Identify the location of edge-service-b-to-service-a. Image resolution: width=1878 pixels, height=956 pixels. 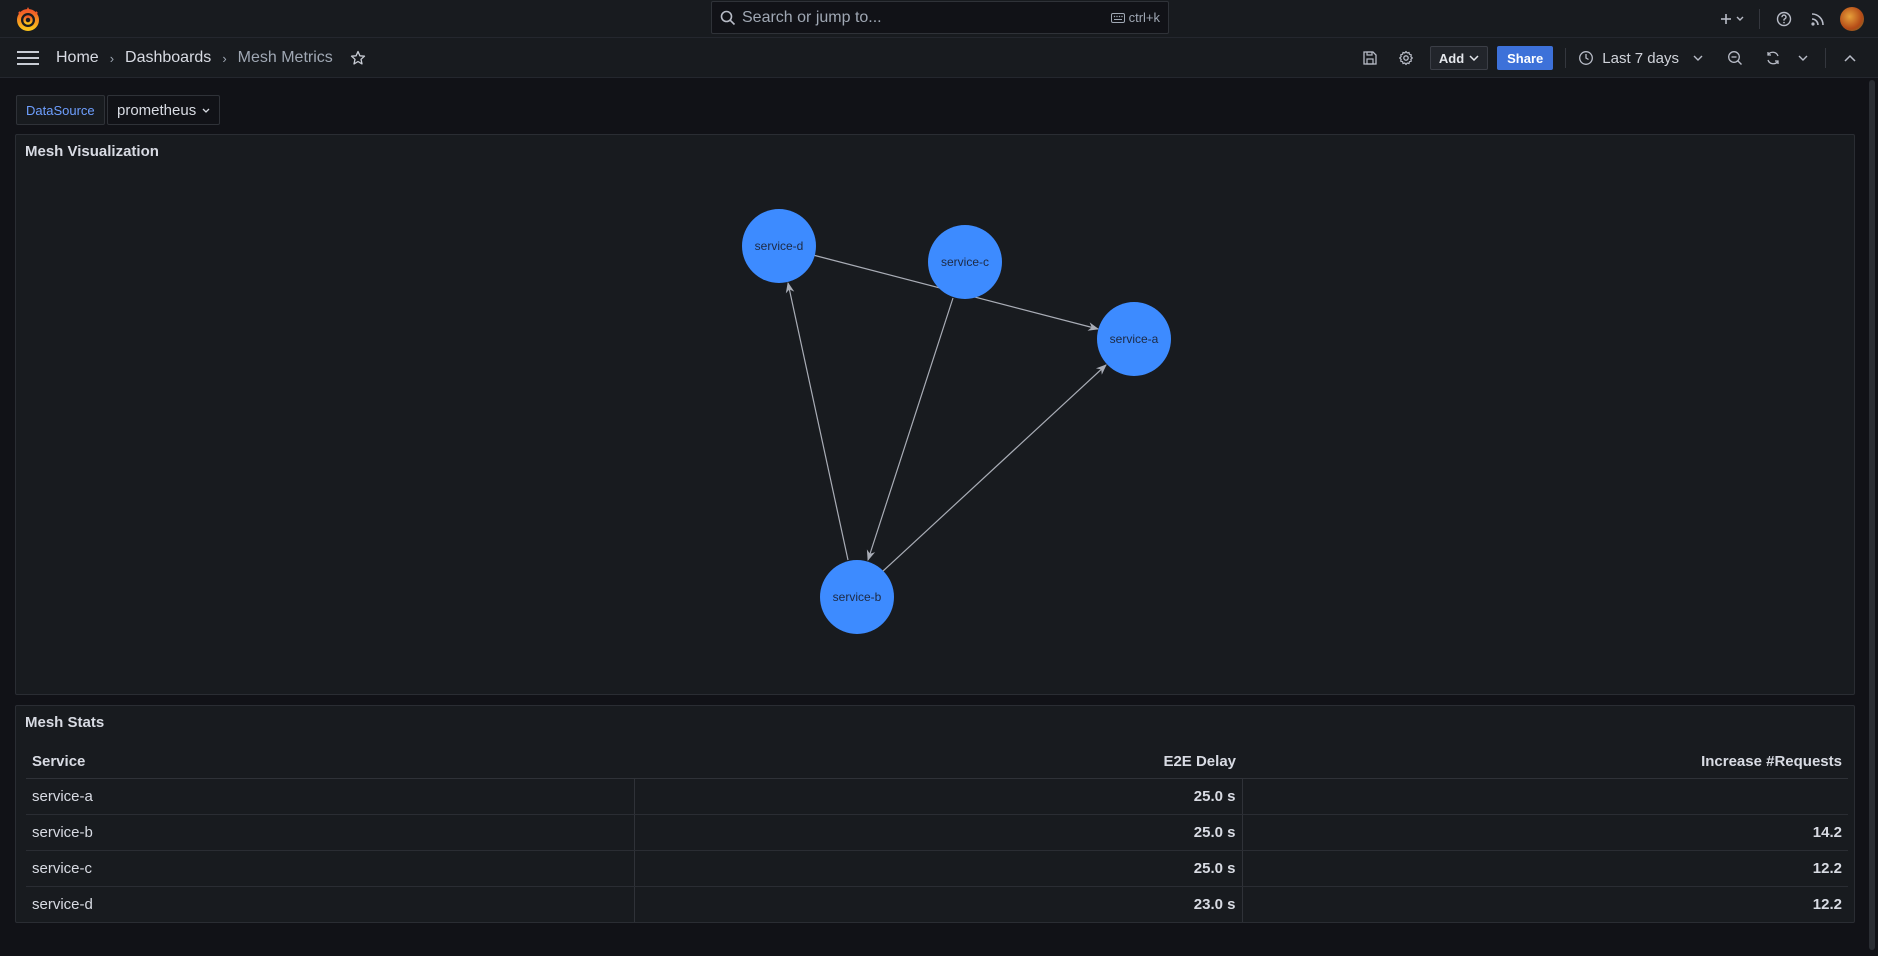
(994, 468).